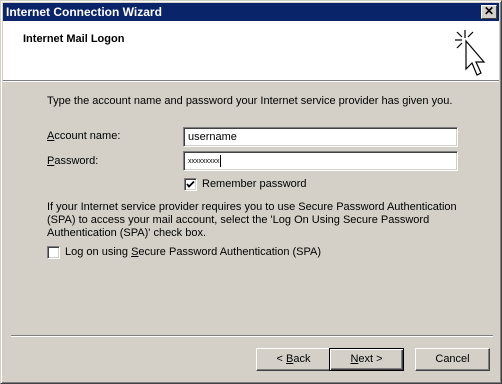  I want to click on account-name-input: username, so click(320, 137).